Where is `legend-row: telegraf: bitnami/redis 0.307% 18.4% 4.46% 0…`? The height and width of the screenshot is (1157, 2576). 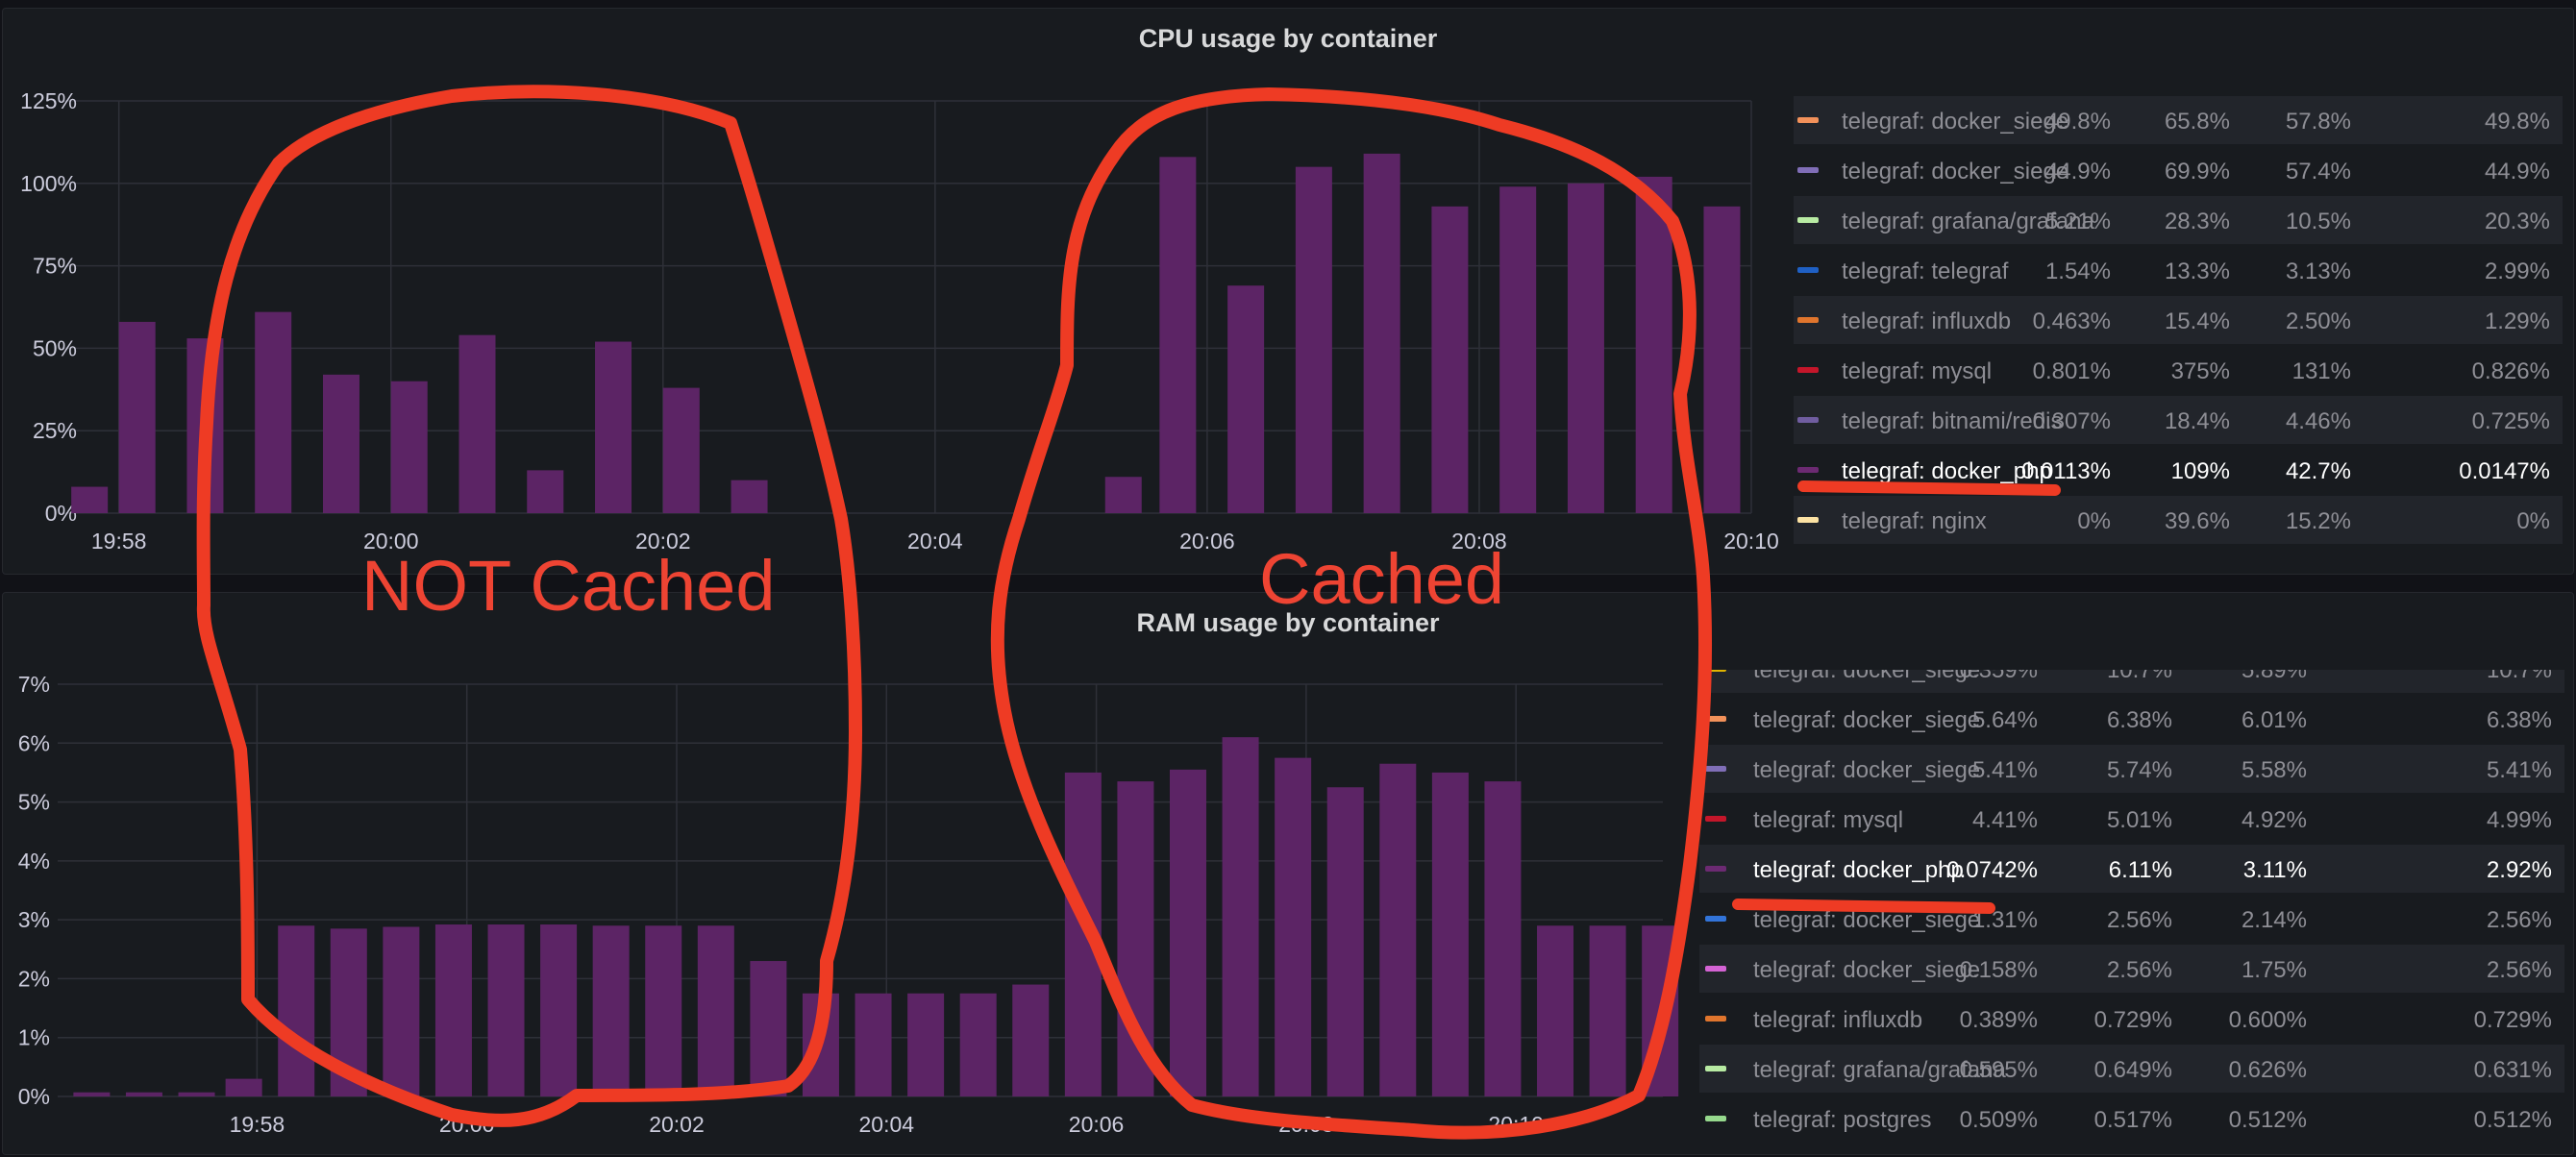 legend-row: telegraf: bitnami/redis 0.307% 18.4% 4.46% 0… is located at coordinates (2179, 420).